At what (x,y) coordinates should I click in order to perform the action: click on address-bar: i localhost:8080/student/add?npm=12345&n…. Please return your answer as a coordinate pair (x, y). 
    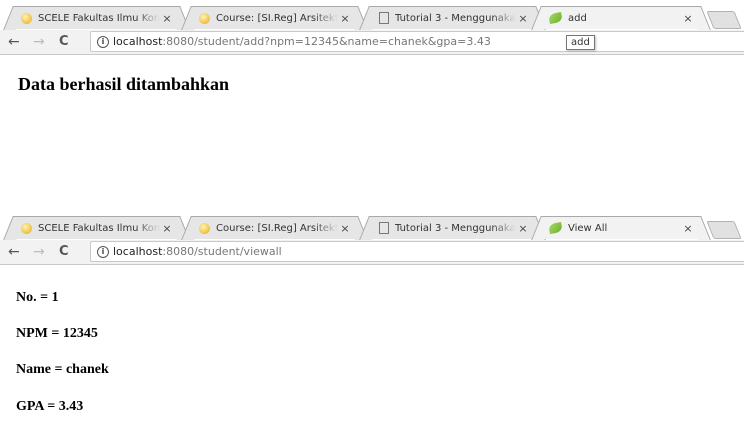
    Looking at the image, I should click on (417, 41).